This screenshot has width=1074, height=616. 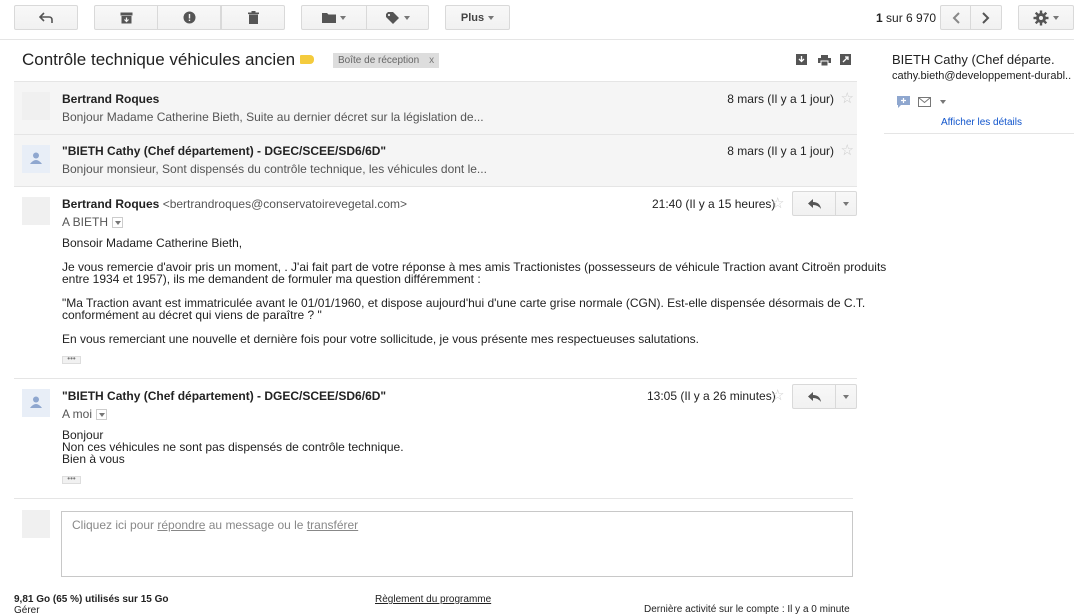 What do you see at coordinates (256, 525) in the screenshot?
I see `reply-prompt-middle: au message ou le` at bounding box center [256, 525].